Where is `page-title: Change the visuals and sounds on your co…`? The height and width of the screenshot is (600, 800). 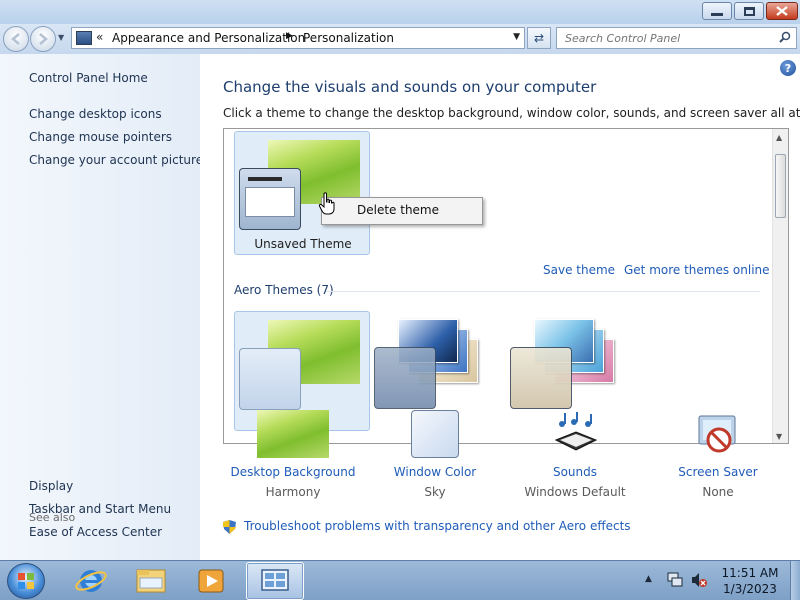
page-title: Change the visuals and sounds on your co… is located at coordinates (410, 87).